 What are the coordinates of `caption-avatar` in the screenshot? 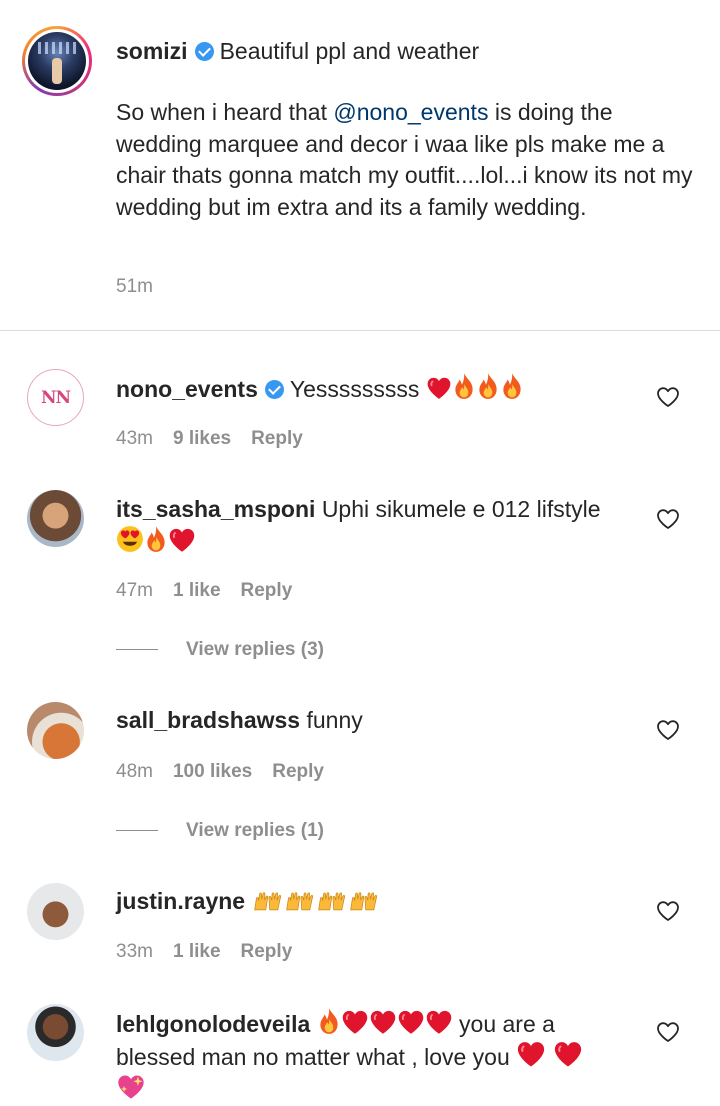 It's located at (57, 61).